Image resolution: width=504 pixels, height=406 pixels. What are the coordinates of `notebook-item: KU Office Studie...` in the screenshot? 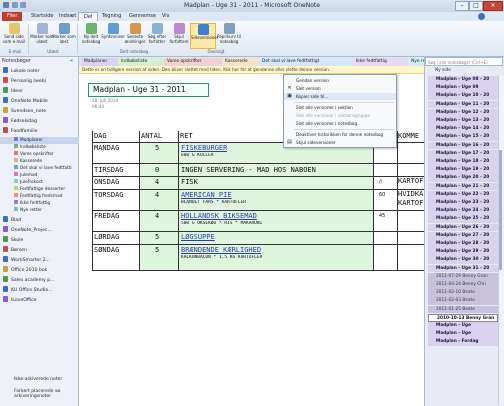 It's located at (39, 290).